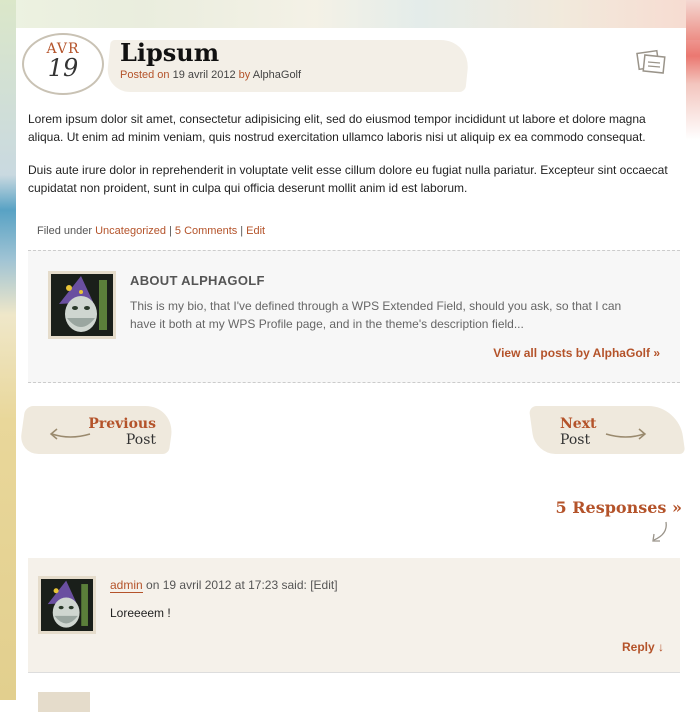 This screenshot has width=700, height=712. I want to click on comment-datetime: 19 avril 2012 at 17:23, so click(220, 585).